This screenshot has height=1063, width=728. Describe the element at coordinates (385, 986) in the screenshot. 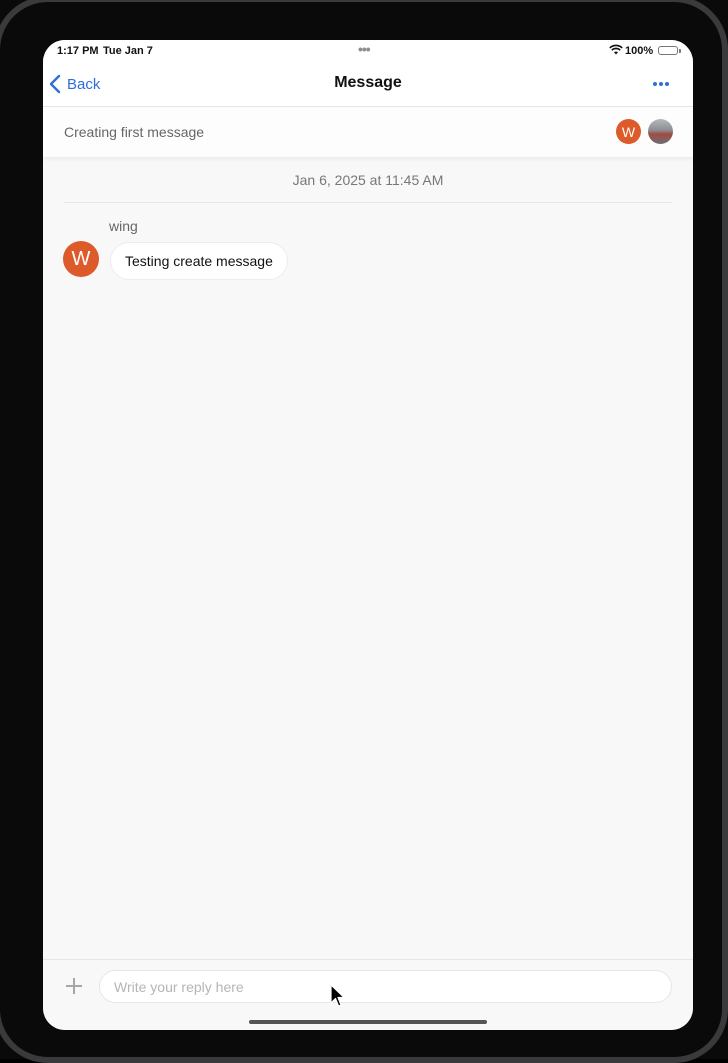

I see `reply-input` at that location.